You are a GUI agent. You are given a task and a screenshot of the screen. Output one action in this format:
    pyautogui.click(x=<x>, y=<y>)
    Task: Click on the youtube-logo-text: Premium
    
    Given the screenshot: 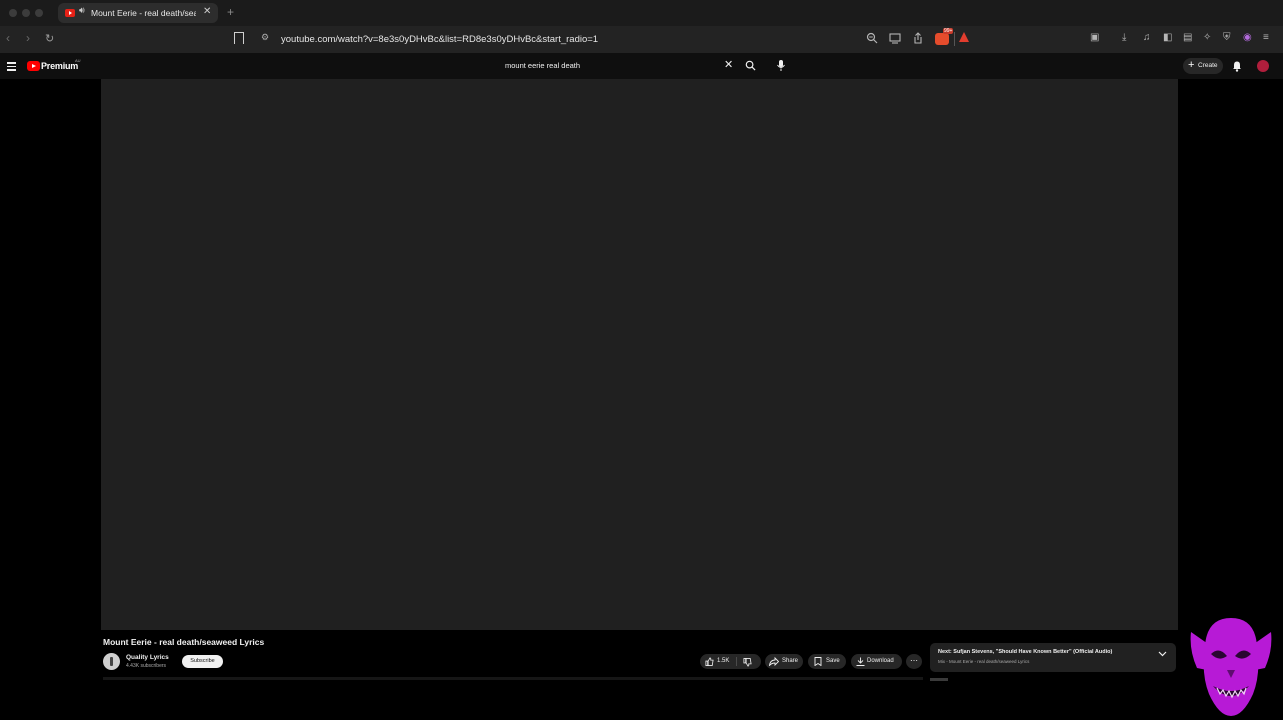 What is the action you would take?
    pyautogui.click(x=59, y=66)
    